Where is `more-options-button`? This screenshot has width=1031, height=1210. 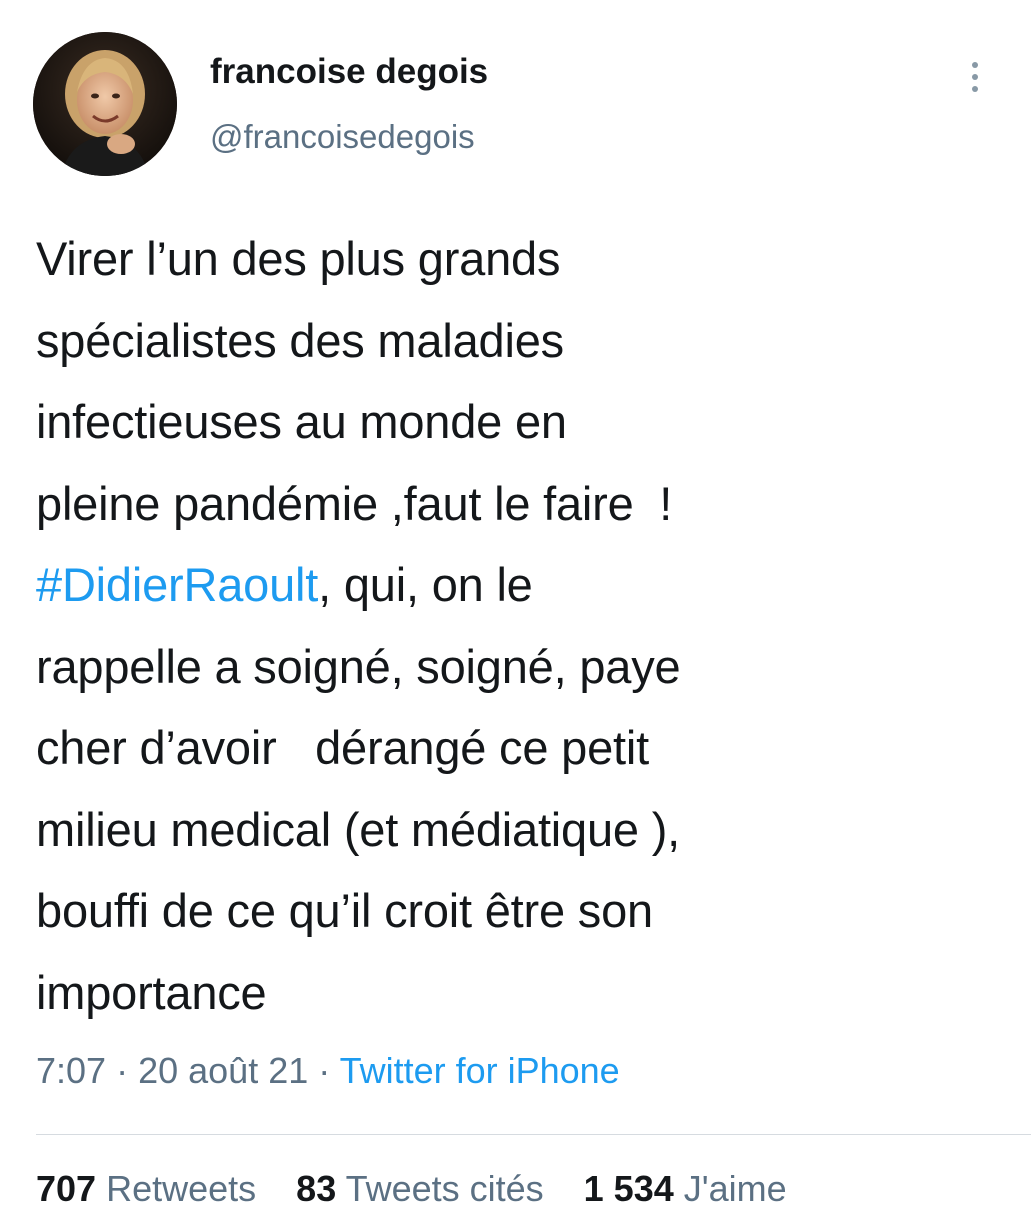
more-options-button is located at coordinates (975, 77).